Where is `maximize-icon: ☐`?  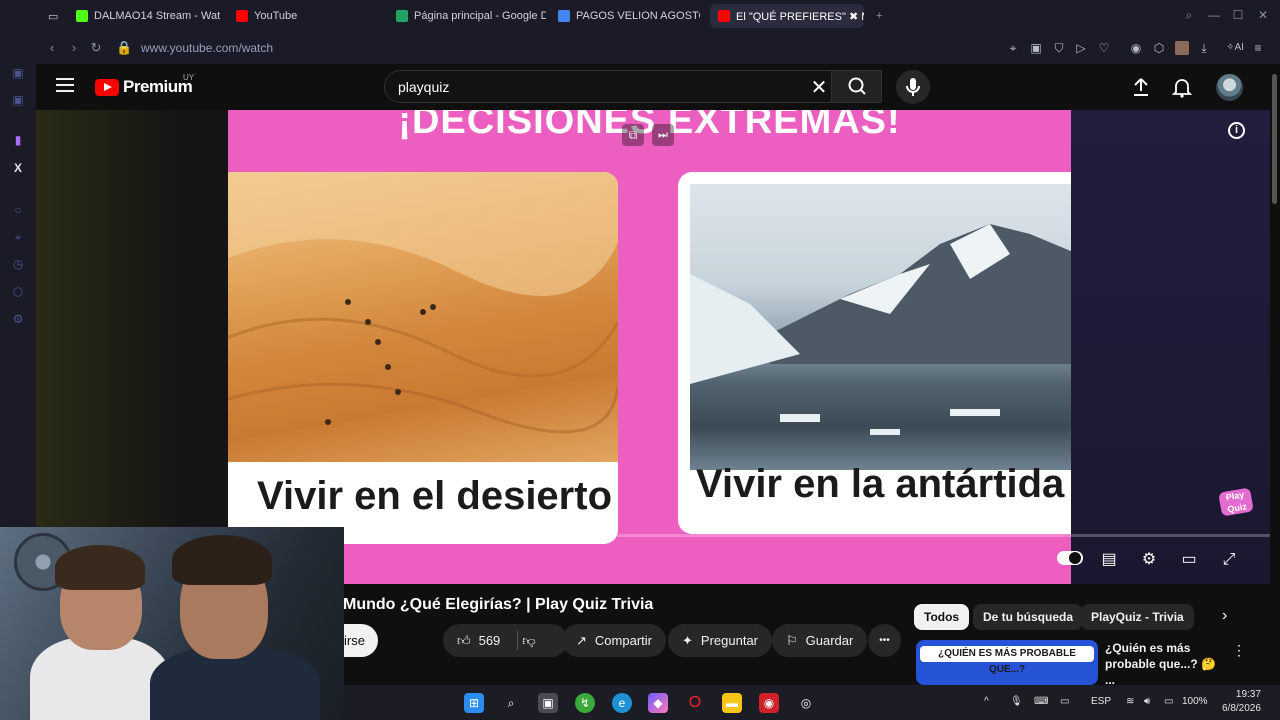
maximize-icon: ☐ is located at coordinates (1238, 15).